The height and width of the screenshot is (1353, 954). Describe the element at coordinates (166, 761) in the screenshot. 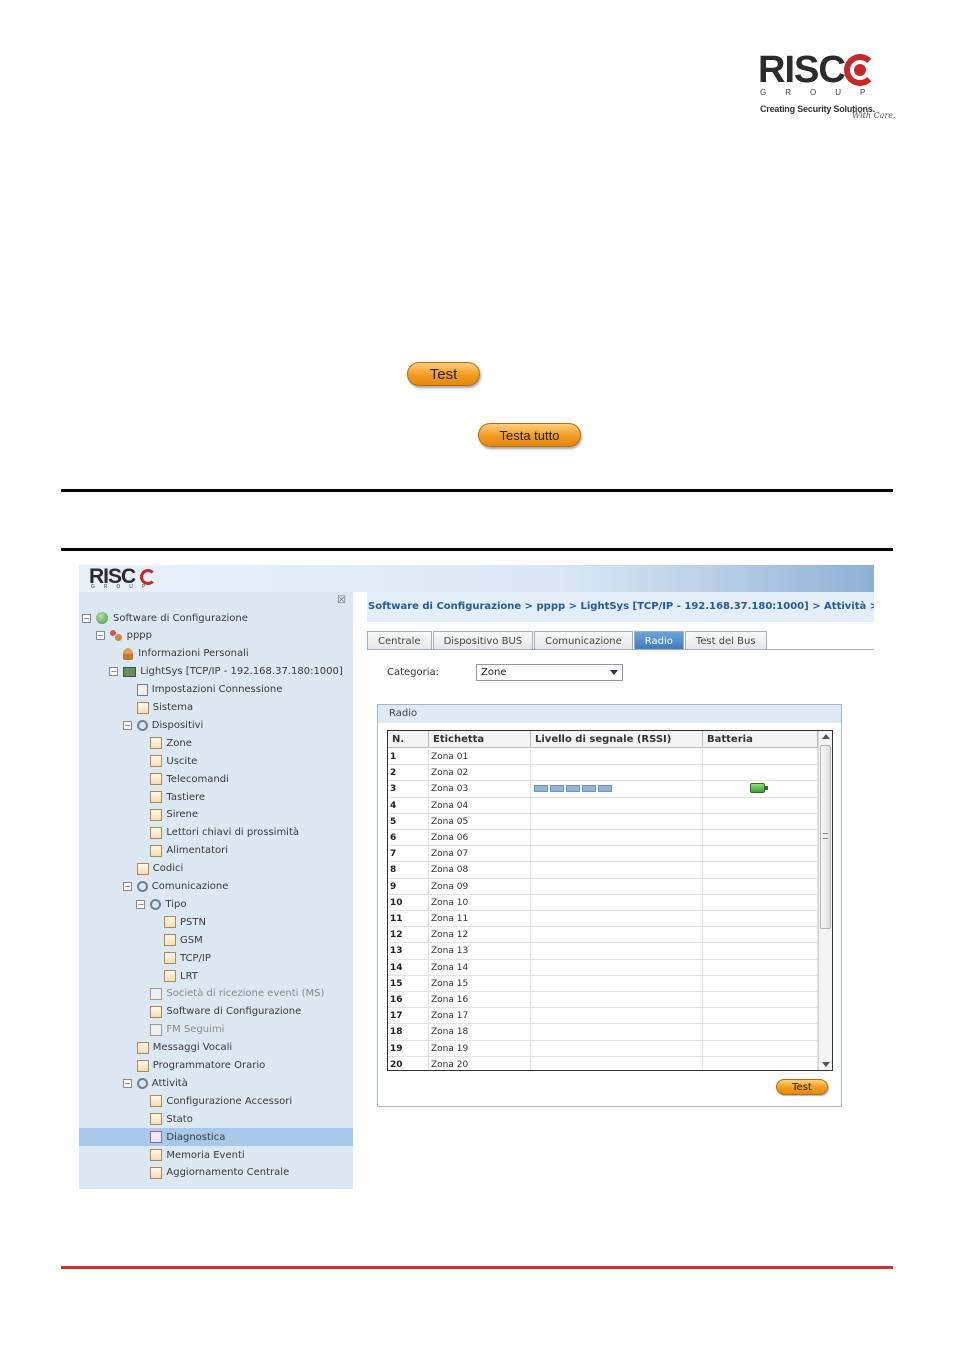

I see `tree-item: Uscite` at that location.